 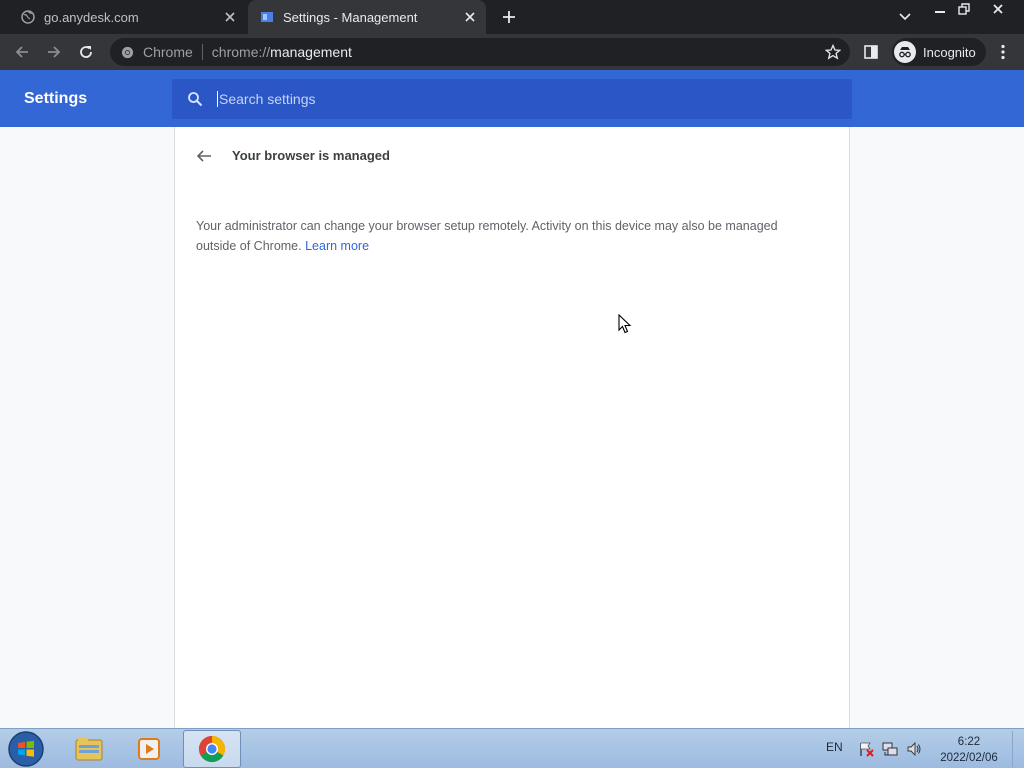 I want to click on tab-title: go.anydesk.com, so click(x=91, y=17).